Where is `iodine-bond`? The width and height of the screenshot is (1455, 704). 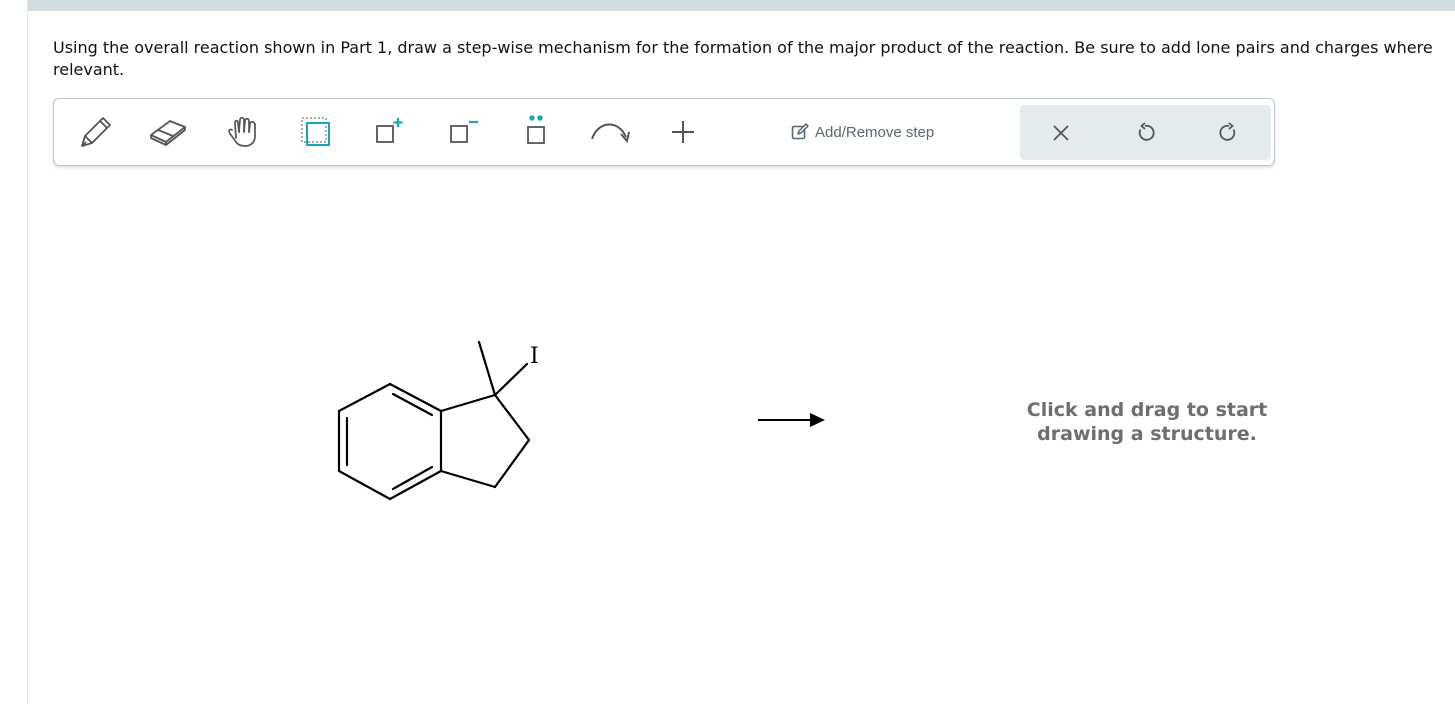
iodine-bond is located at coordinates (511, 379).